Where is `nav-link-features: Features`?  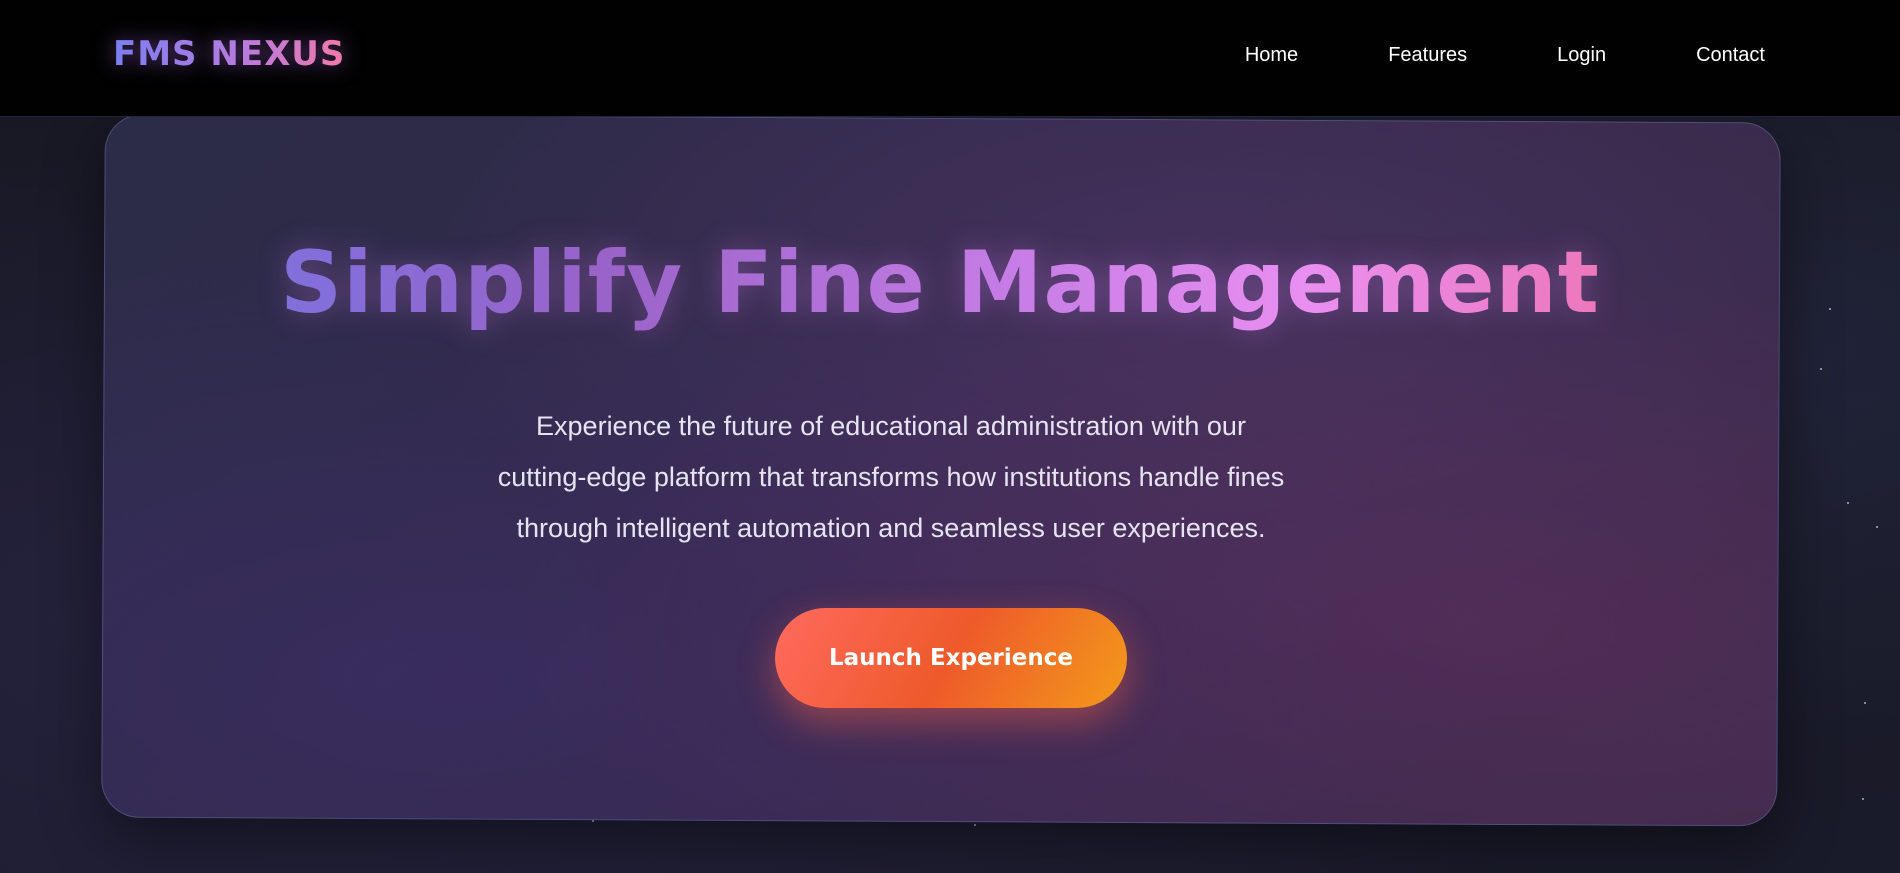 nav-link-features: Features is located at coordinates (1427, 55).